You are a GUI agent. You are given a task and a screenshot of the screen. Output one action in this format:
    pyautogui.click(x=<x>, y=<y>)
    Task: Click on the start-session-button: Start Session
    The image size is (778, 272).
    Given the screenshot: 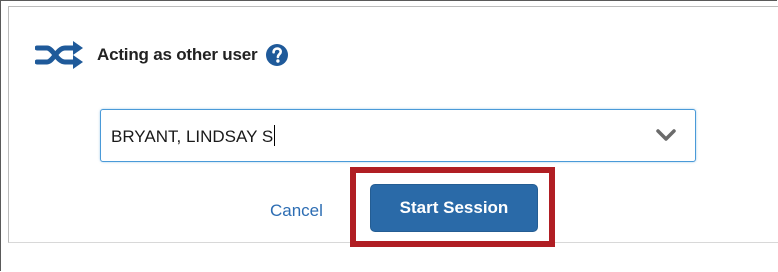 What is the action you would take?
    pyautogui.click(x=454, y=208)
    